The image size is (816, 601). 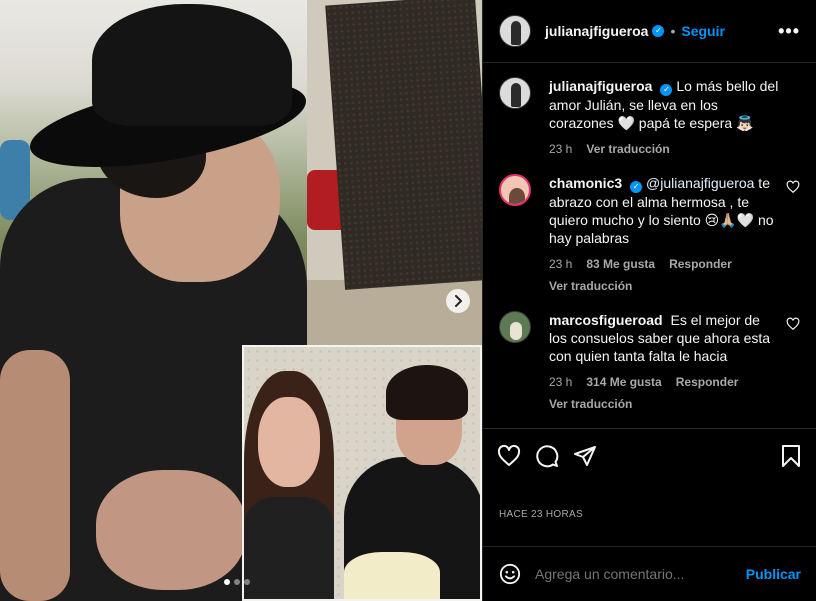 What do you see at coordinates (649, 513) in the screenshot?
I see `post-timestamp: HACE 23 HORAS` at bounding box center [649, 513].